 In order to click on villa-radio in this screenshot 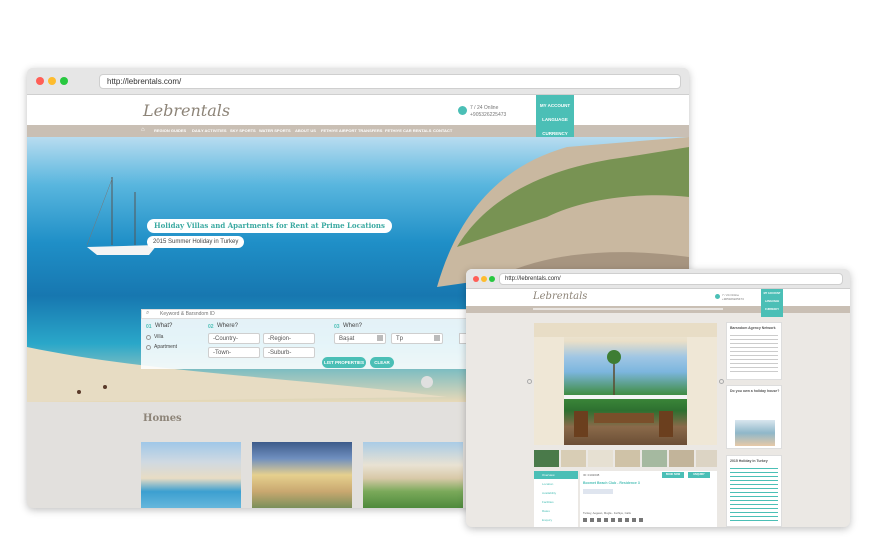, I will do `click(148, 337)`.